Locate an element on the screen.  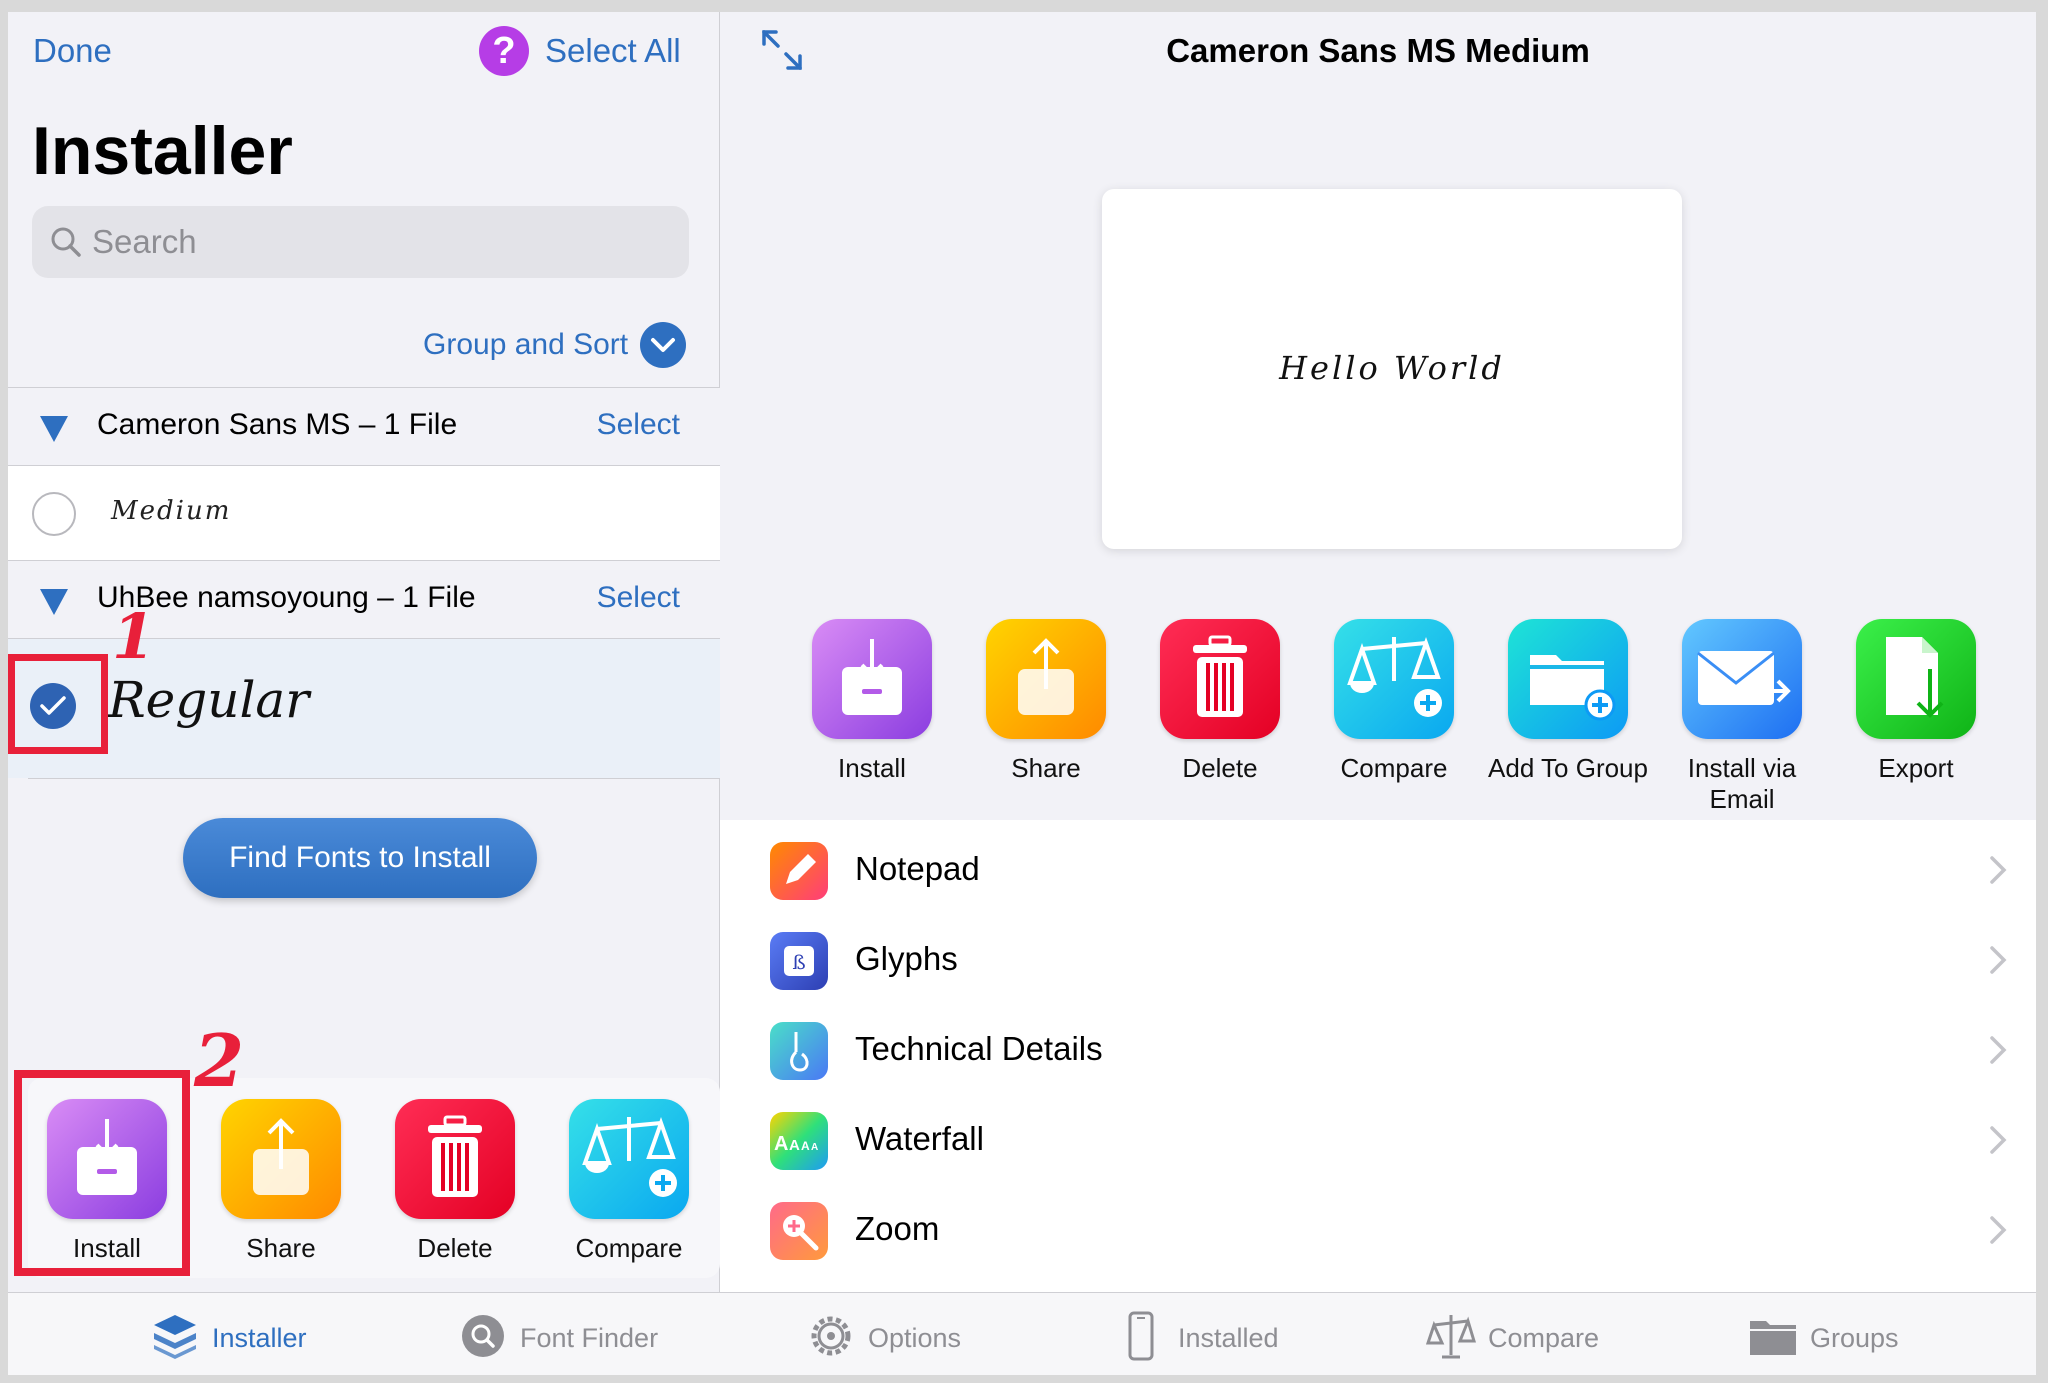
search-icon is located at coordinates (66, 242).